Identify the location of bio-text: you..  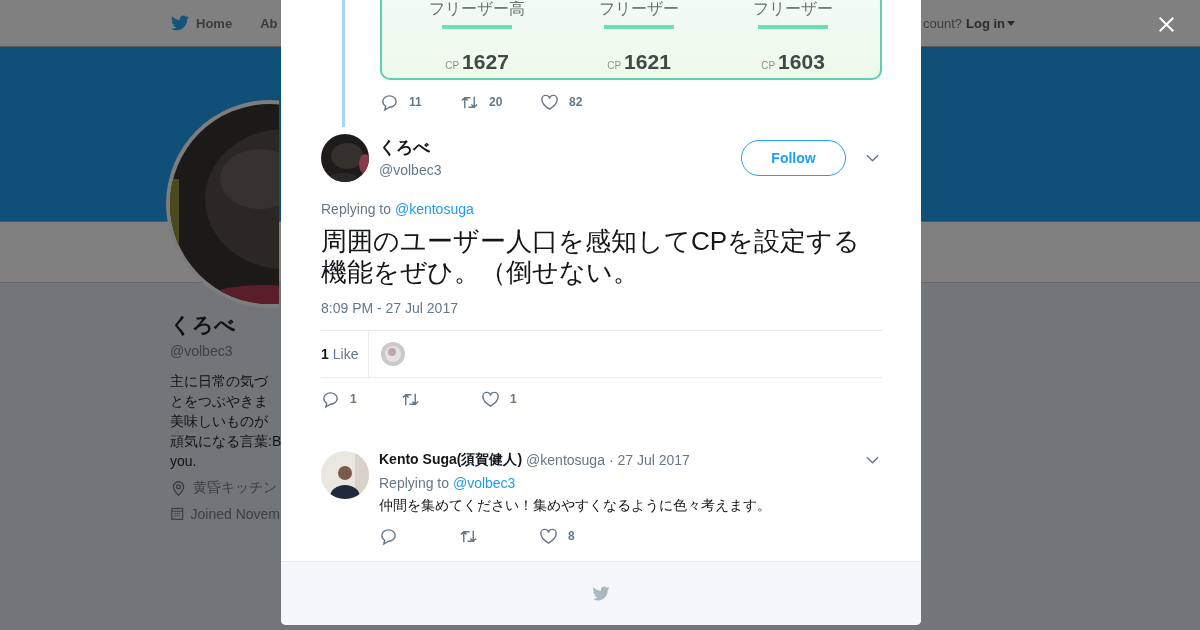
(183, 461).